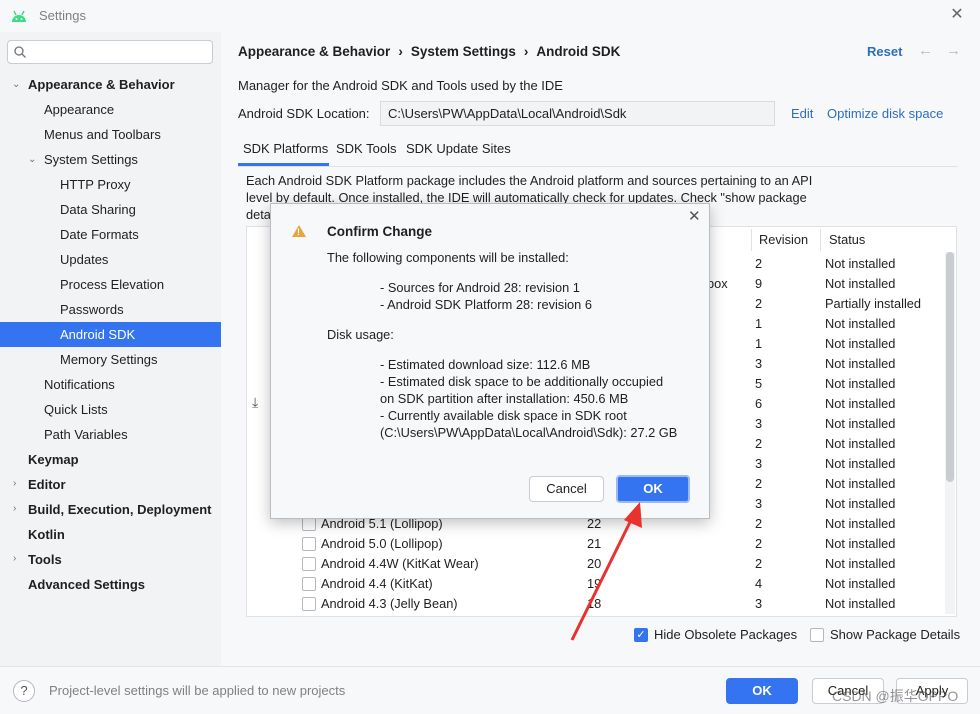 The image size is (980, 714). What do you see at coordinates (92, 309) in the screenshot?
I see `sidebar-item-passwords: Passwords` at bounding box center [92, 309].